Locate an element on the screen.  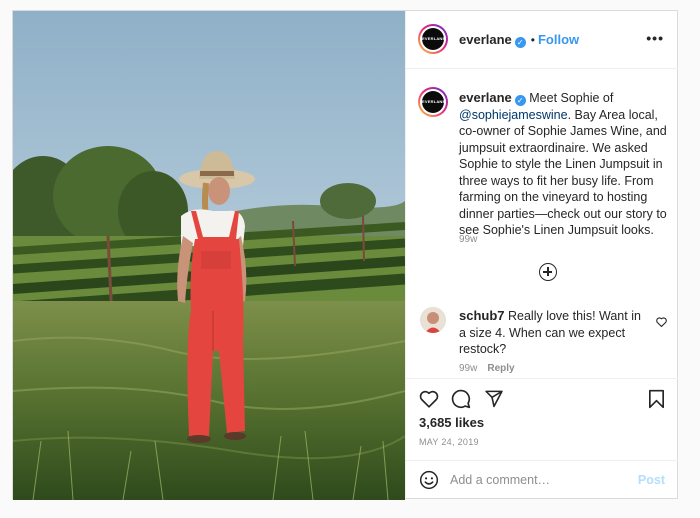
account-avatar: EVERLANE is located at coordinates (433, 39).